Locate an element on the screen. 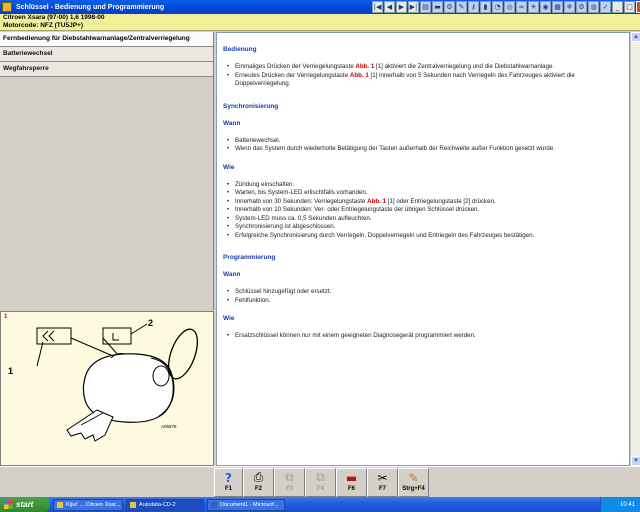  brake-icon: ◍ is located at coordinates (593, 7).